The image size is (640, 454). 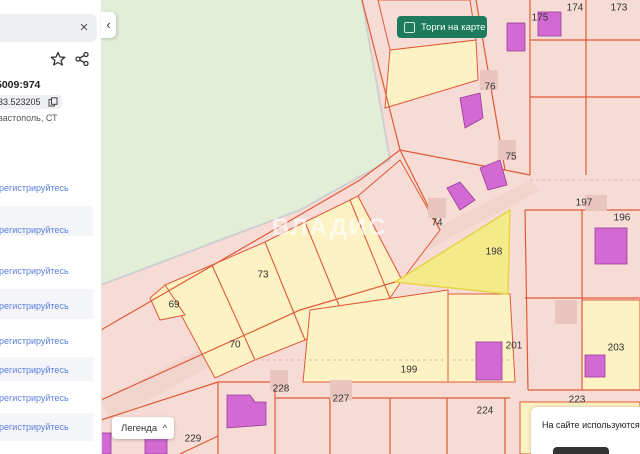 What do you see at coordinates (511, 157) in the screenshot?
I see `parcel-number: 75` at bounding box center [511, 157].